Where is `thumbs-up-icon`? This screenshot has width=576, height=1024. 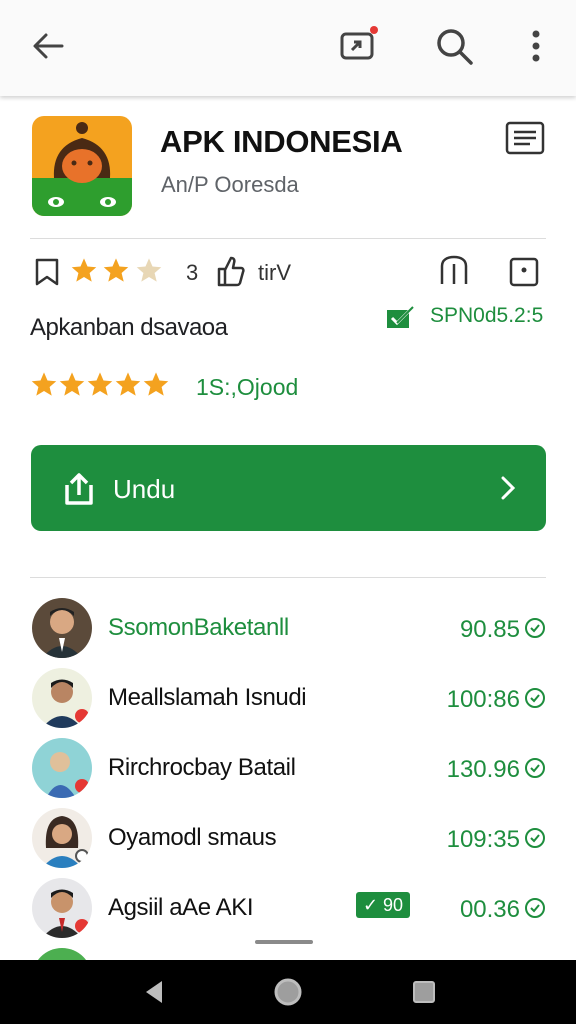
thumbs-up-icon is located at coordinates (230, 273).